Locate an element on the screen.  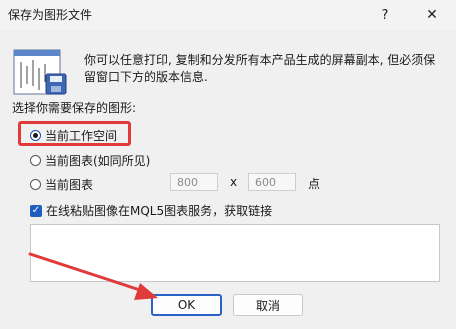
radio-label: 当前图表 is located at coordinates (69, 185).